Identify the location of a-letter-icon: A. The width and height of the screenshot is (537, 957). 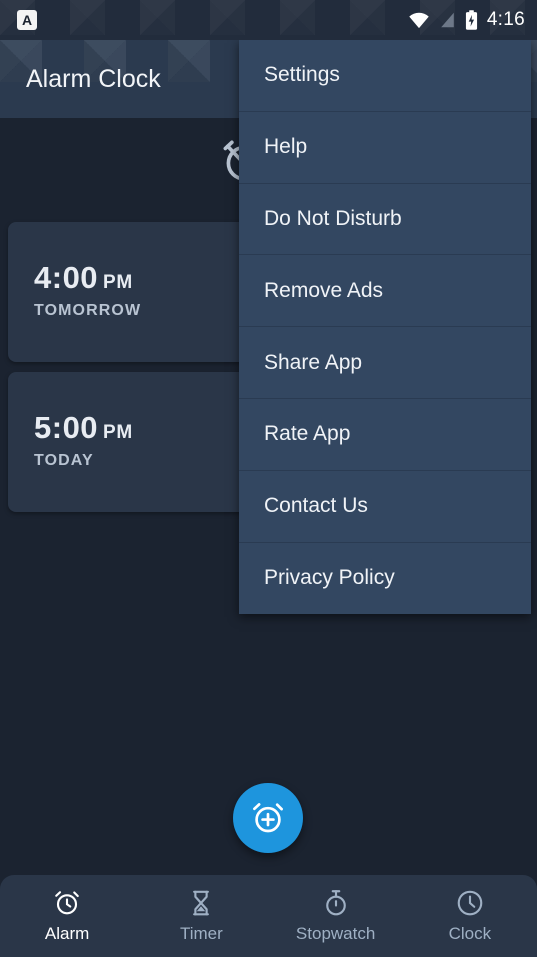
(27, 20).